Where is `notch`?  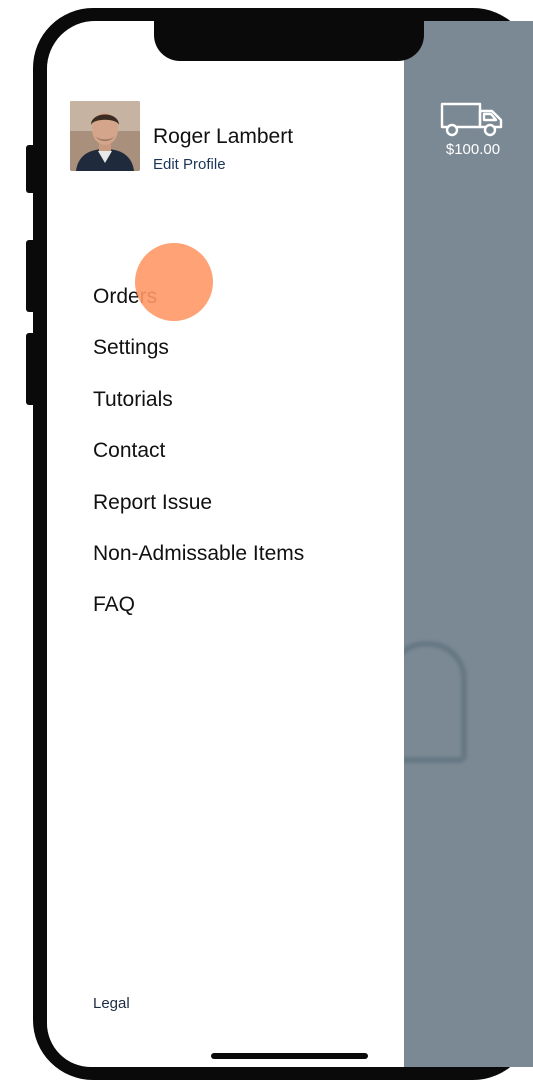 notch is located at coordinates (289, 34).